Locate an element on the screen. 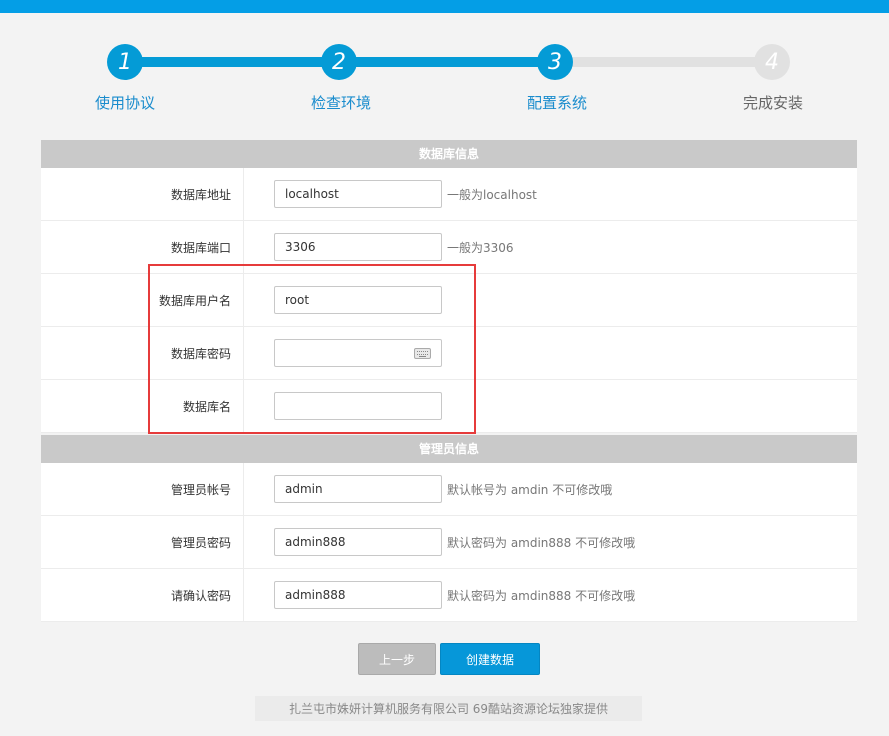 This screenshot has height=736, width=889. admin-account-row: 管理员帐号 admin 默认帐号为 amdin 不可修改哦 is located at coordinates (449, 489).